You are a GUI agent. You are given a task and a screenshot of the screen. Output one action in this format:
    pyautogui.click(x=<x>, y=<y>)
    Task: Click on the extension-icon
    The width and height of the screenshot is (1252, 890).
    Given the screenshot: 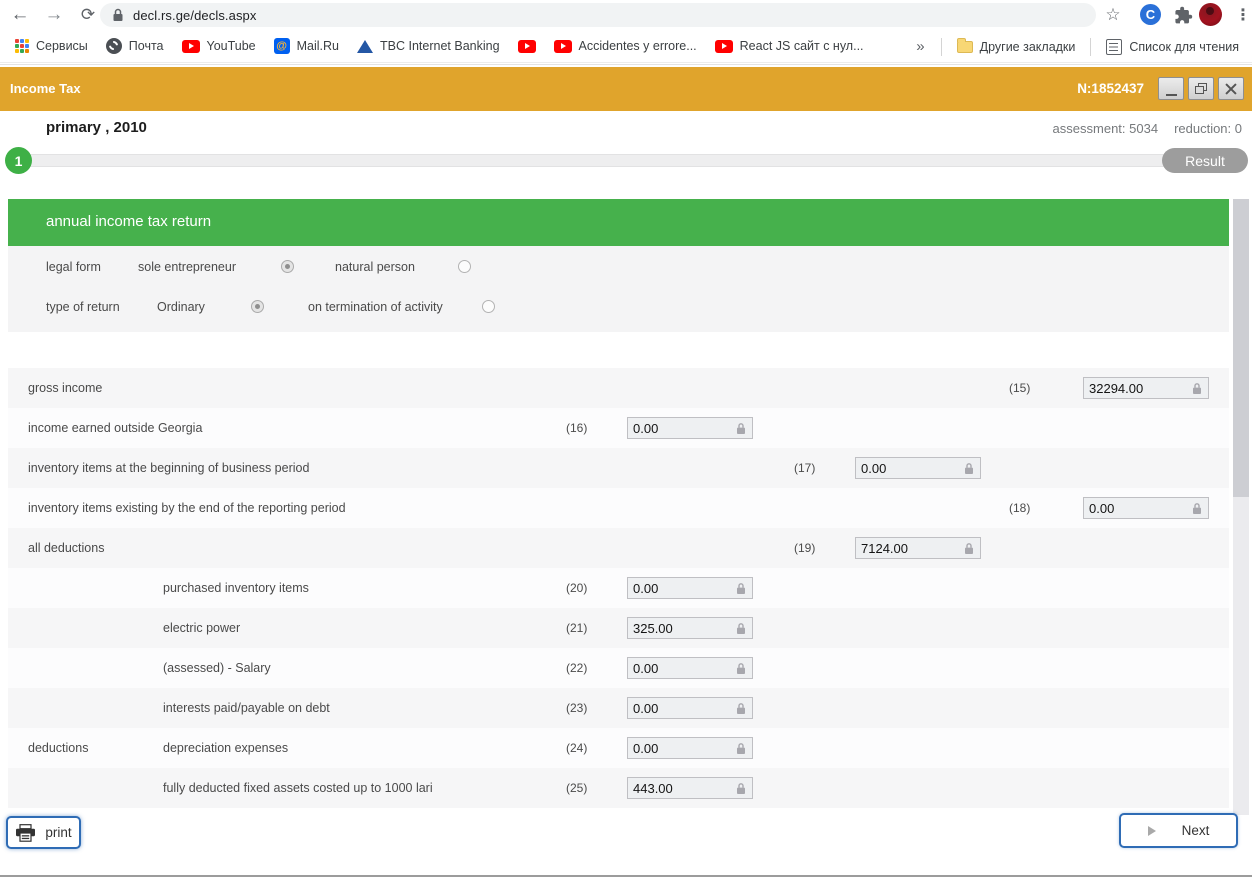 What is the action you would take?
    pyautogui.click(x=1150, y=14)
    